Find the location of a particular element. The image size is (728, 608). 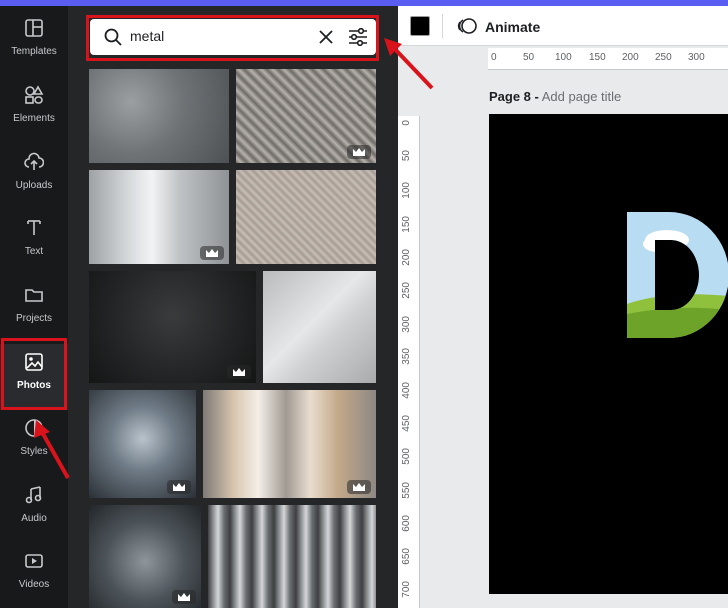

ruler-tick: 400 is located at coordinates (406, 390).